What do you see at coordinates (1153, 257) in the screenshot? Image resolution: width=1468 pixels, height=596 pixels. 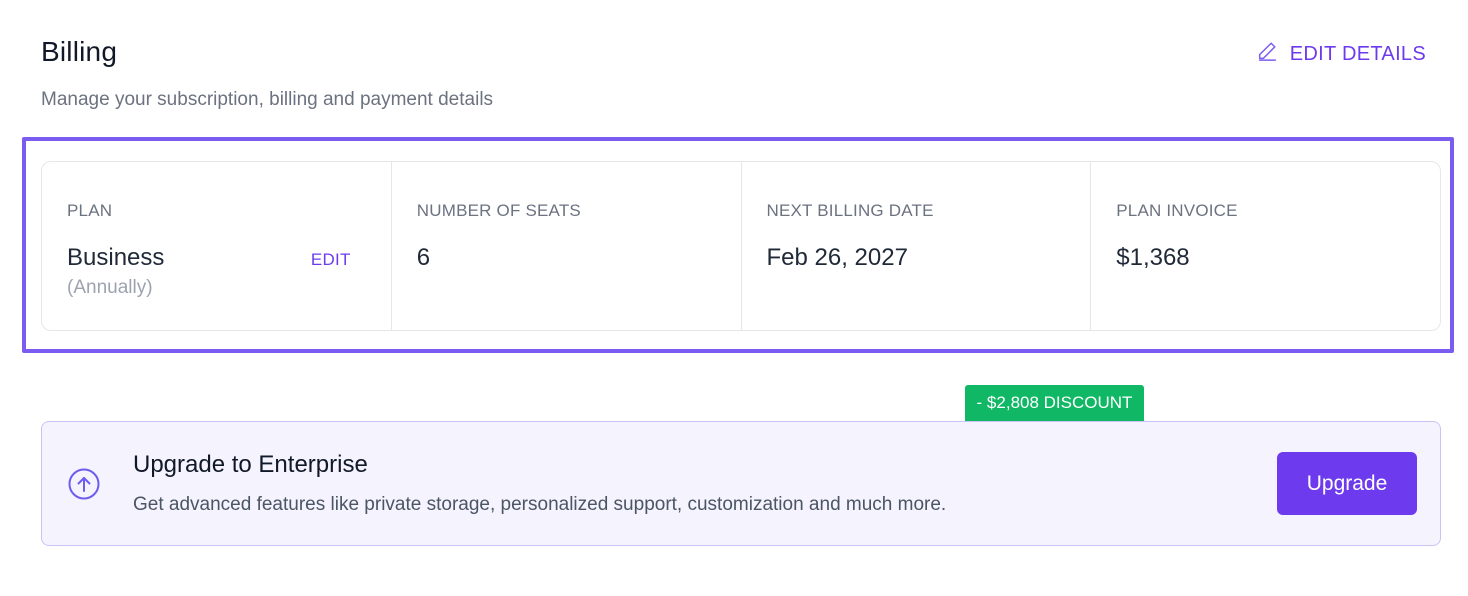 I see `stat-value: $1,368` at bounding box center [1153, 257].